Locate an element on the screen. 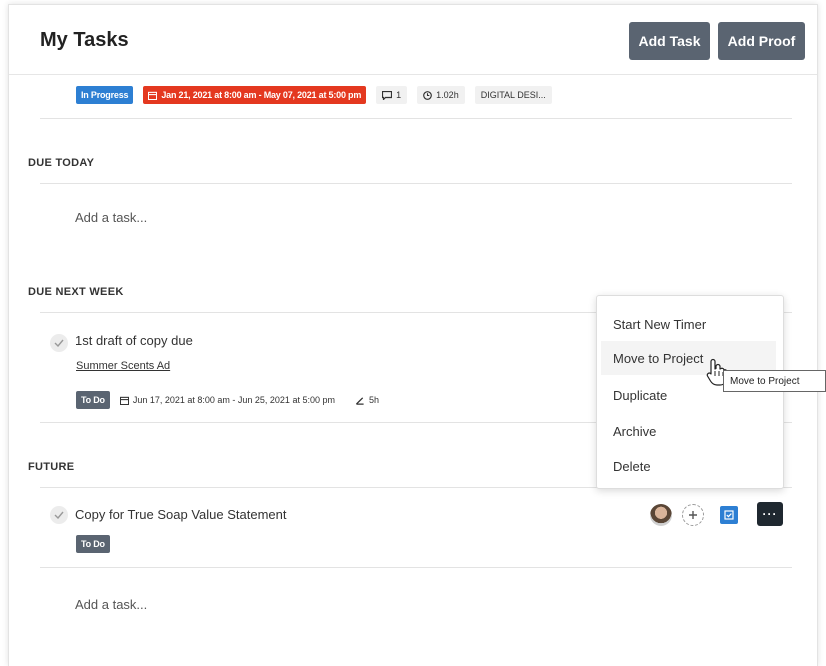  plus-icon is located at coordinates (693, 515).